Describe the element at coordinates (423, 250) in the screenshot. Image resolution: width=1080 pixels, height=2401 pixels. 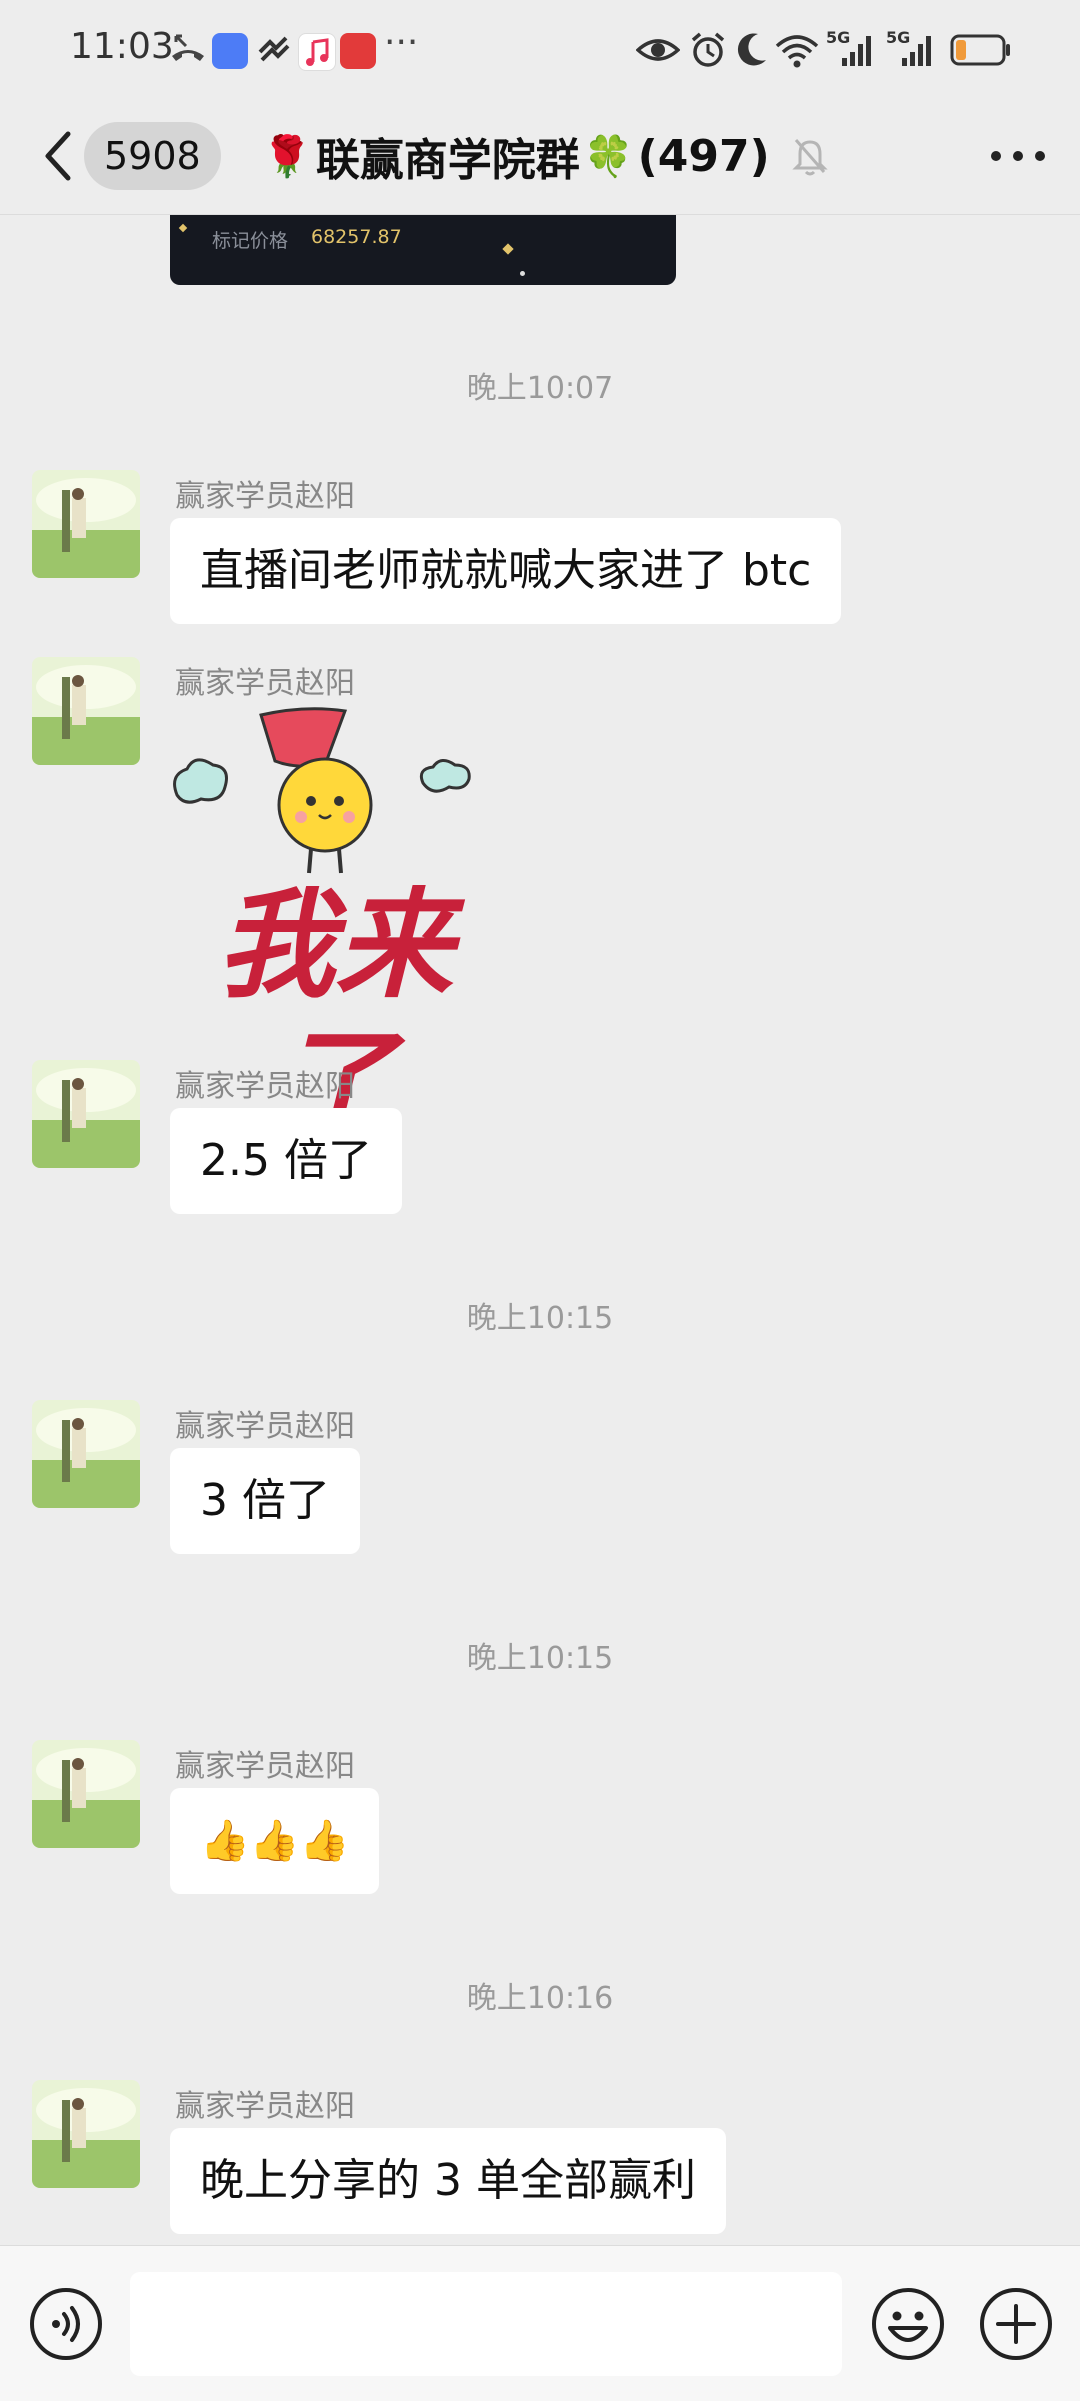
I see `image-message: 标记价格 68257.87` at that location.